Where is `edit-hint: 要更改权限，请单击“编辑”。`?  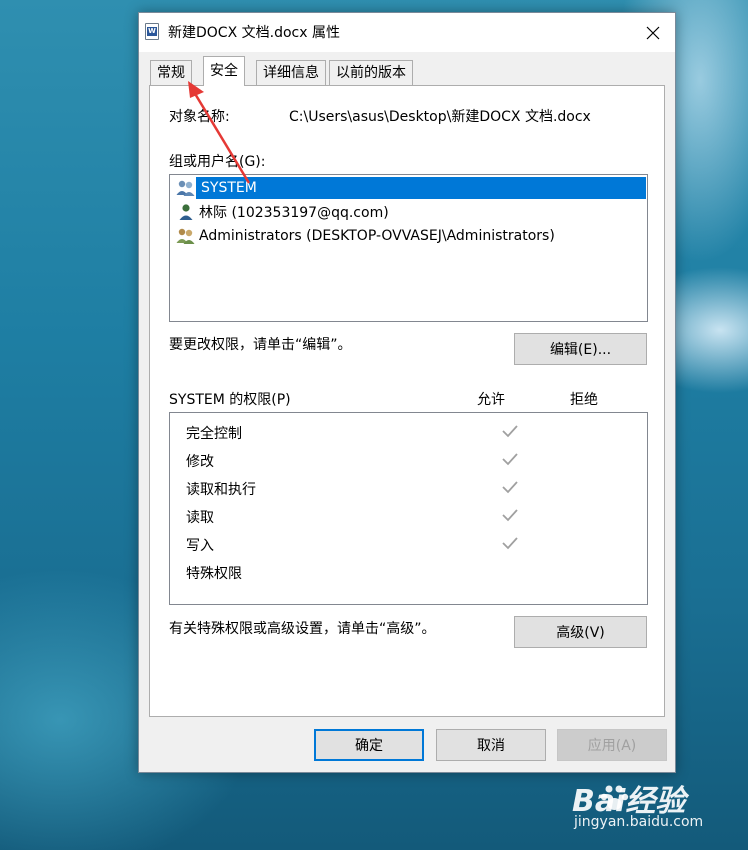
edit-hint: 要更改权限，请单击“编辑”。 is located at coordinates (260, 345).